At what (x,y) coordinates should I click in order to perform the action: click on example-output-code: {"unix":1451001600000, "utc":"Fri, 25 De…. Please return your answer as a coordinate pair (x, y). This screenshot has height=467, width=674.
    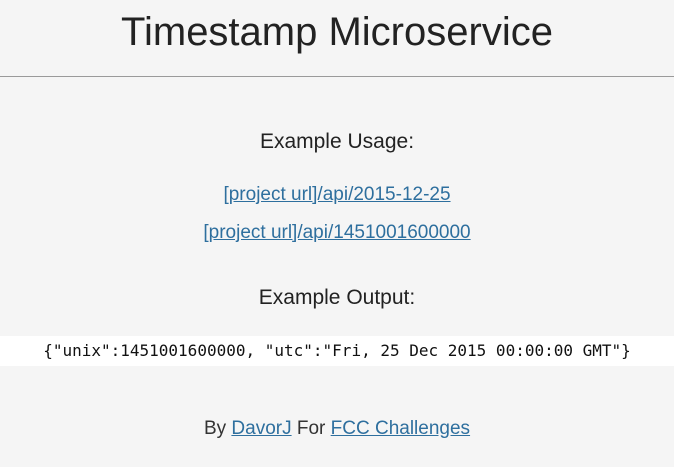
    Looking at the image, I should click on (337, 351).